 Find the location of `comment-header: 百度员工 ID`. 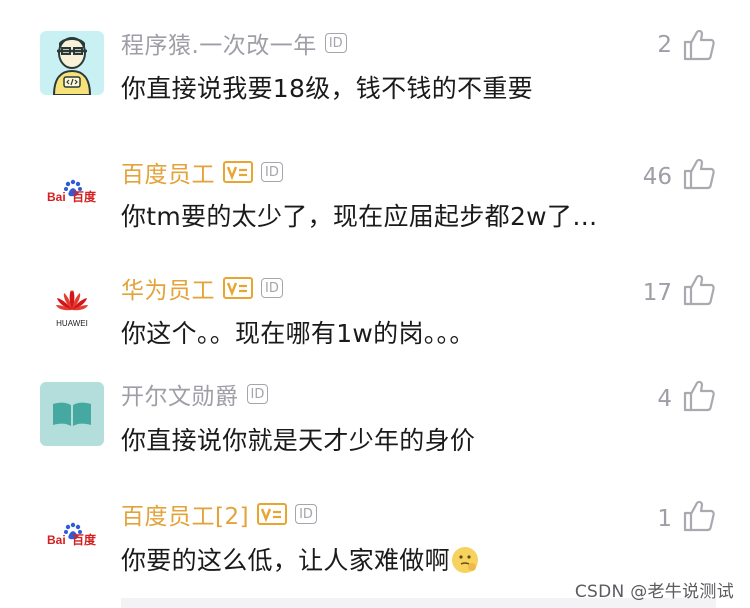

comment-header: 百度员工 ID is located at coordinates (202, 172).